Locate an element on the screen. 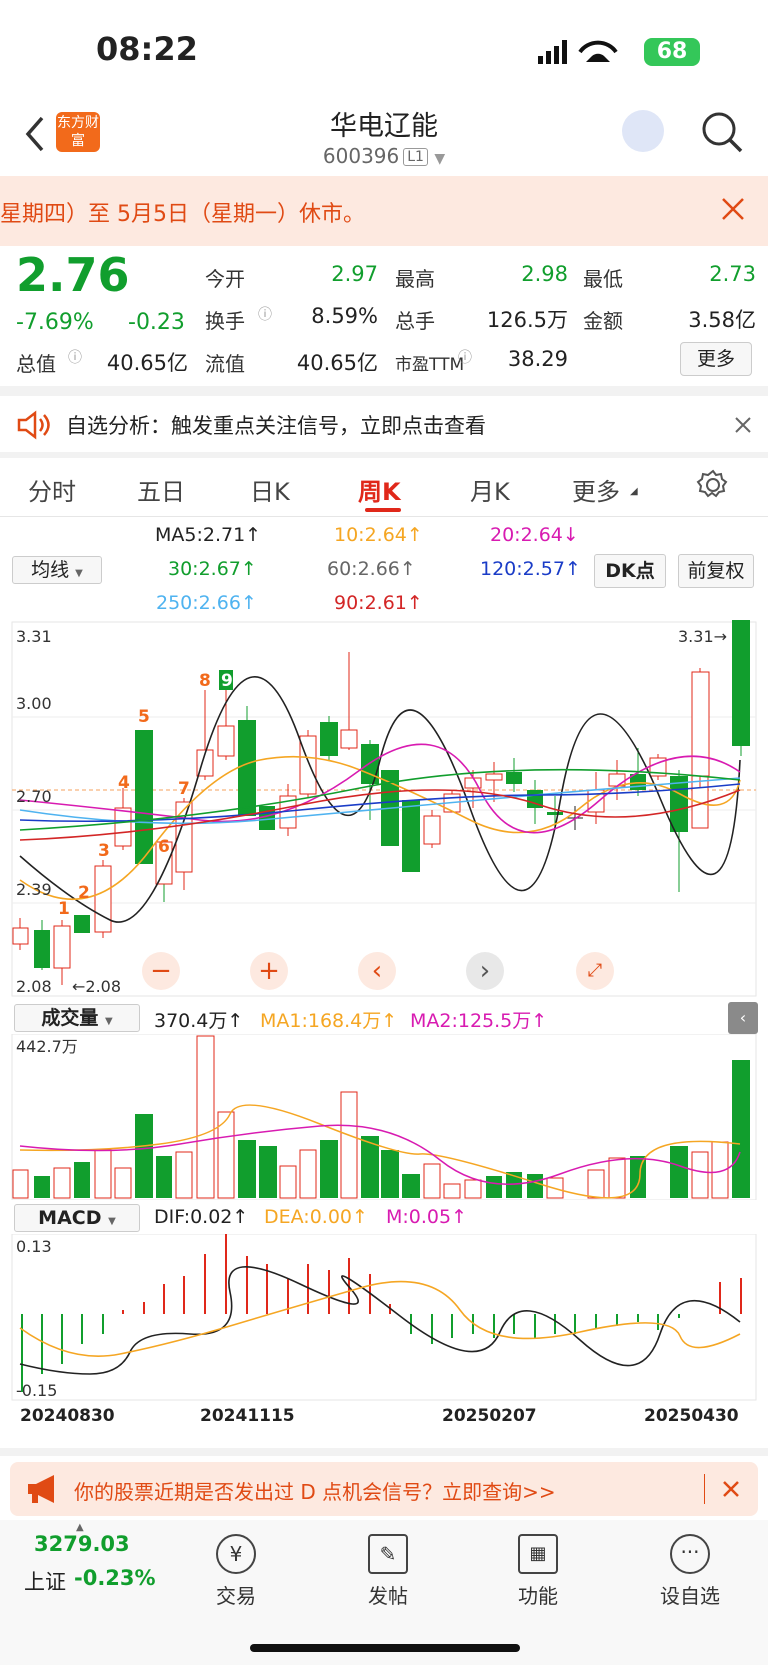  ma90-value: 90:2.61↑ is located at coordinates (378, 603).